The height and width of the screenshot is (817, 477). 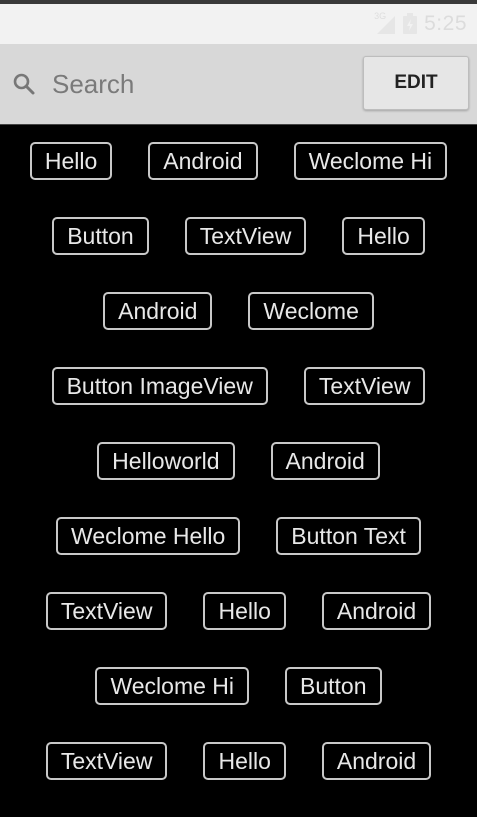 I want to click on tag-row: Button ImageView TextView, so click(x=238, y=404).